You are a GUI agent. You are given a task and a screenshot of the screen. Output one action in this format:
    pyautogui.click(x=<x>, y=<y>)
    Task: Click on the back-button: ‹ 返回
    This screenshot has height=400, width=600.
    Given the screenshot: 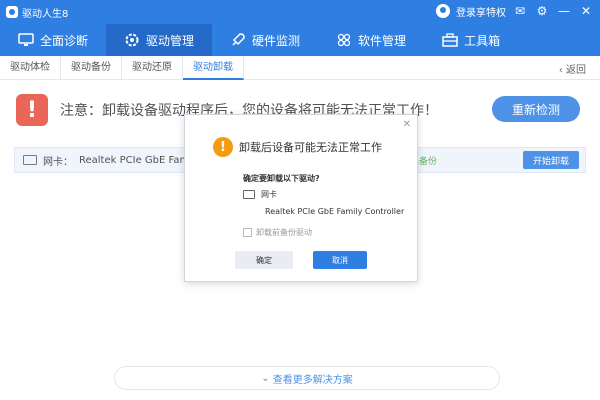 What is the action you would take?
    pyautogui.click(x=572, y=68)
    